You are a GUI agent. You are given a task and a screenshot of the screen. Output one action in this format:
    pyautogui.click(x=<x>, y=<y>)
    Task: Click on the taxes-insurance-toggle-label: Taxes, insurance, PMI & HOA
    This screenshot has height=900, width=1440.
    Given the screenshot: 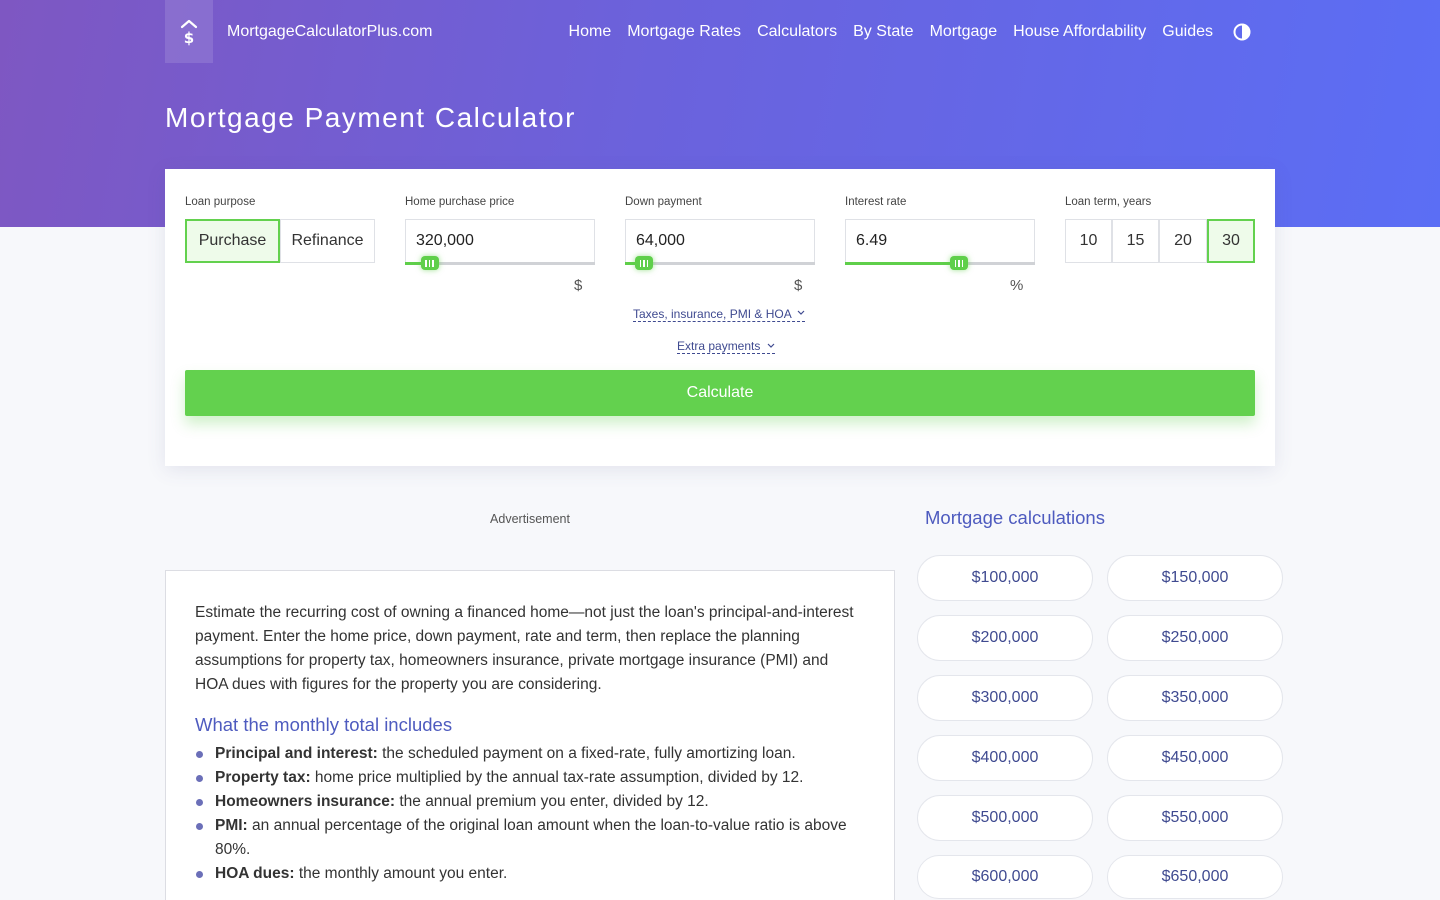 What is the action you would take?
    pyautogui.click(x=712, y=314)
    